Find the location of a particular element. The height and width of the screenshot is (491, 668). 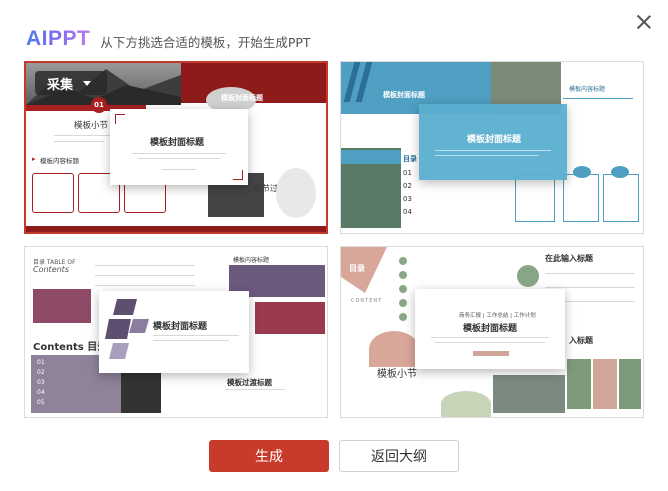

back-to-outline-button: 返回大纲 is located at coordinates (399, 456).